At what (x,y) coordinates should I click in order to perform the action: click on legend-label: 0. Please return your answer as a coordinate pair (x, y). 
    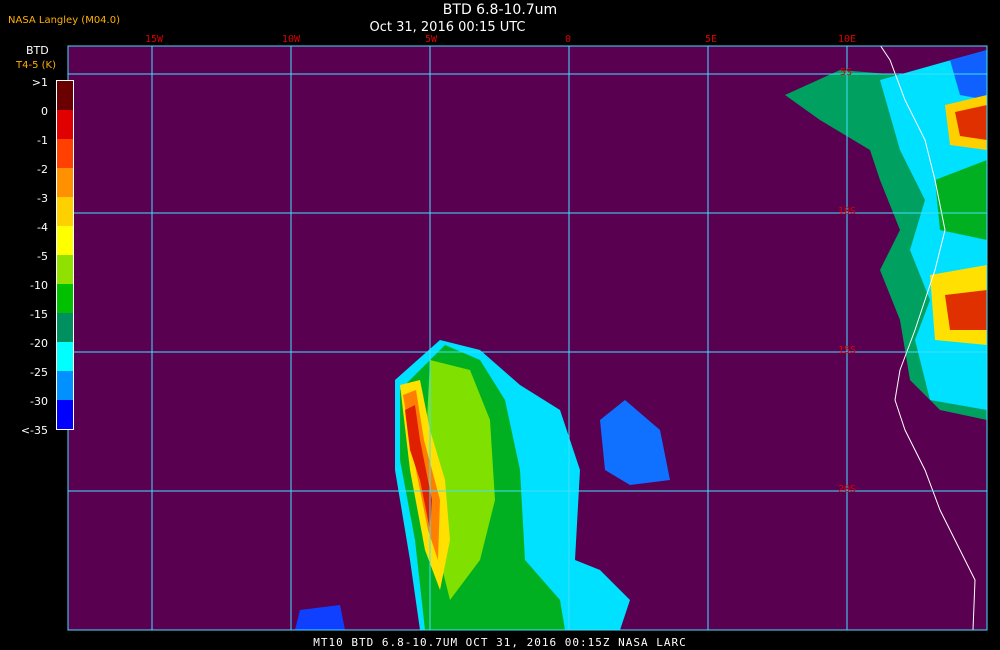
    Looking at the image, I should click on (44, 111).